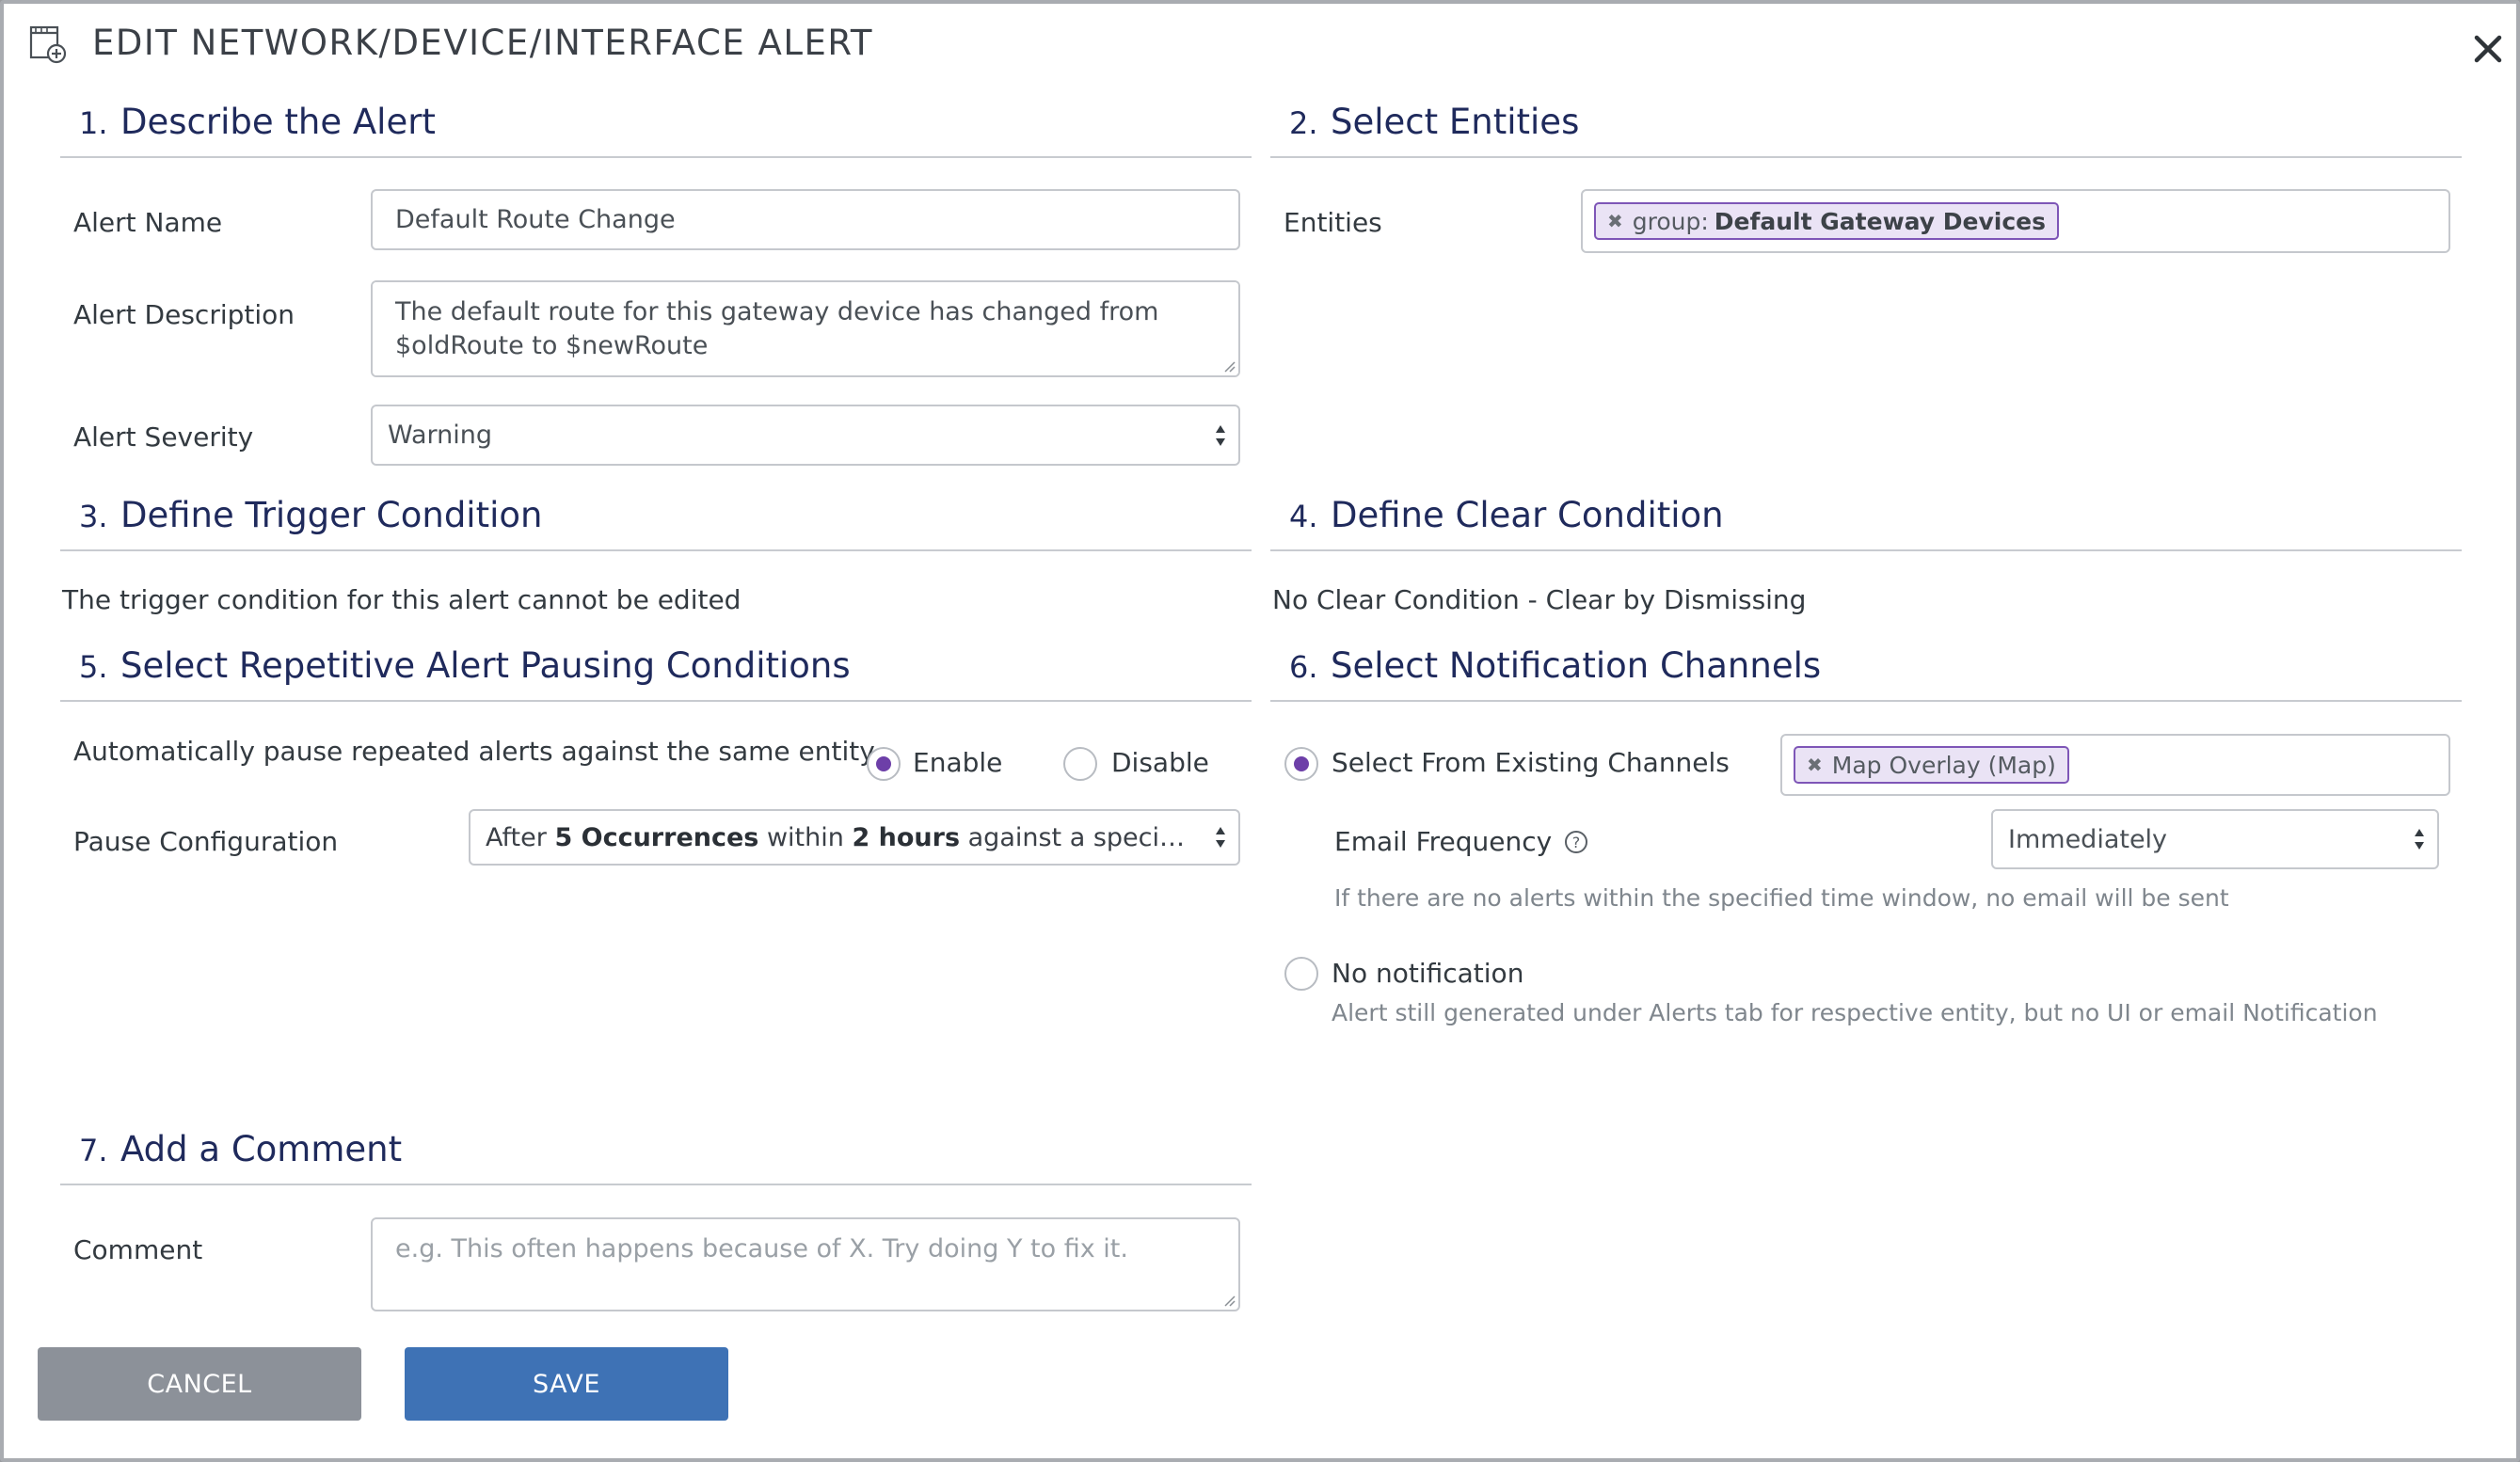  What do you see at coordinates (48, 44) in the screenshot?
I see `add-alert-icon` at bounding box center [48, 44].